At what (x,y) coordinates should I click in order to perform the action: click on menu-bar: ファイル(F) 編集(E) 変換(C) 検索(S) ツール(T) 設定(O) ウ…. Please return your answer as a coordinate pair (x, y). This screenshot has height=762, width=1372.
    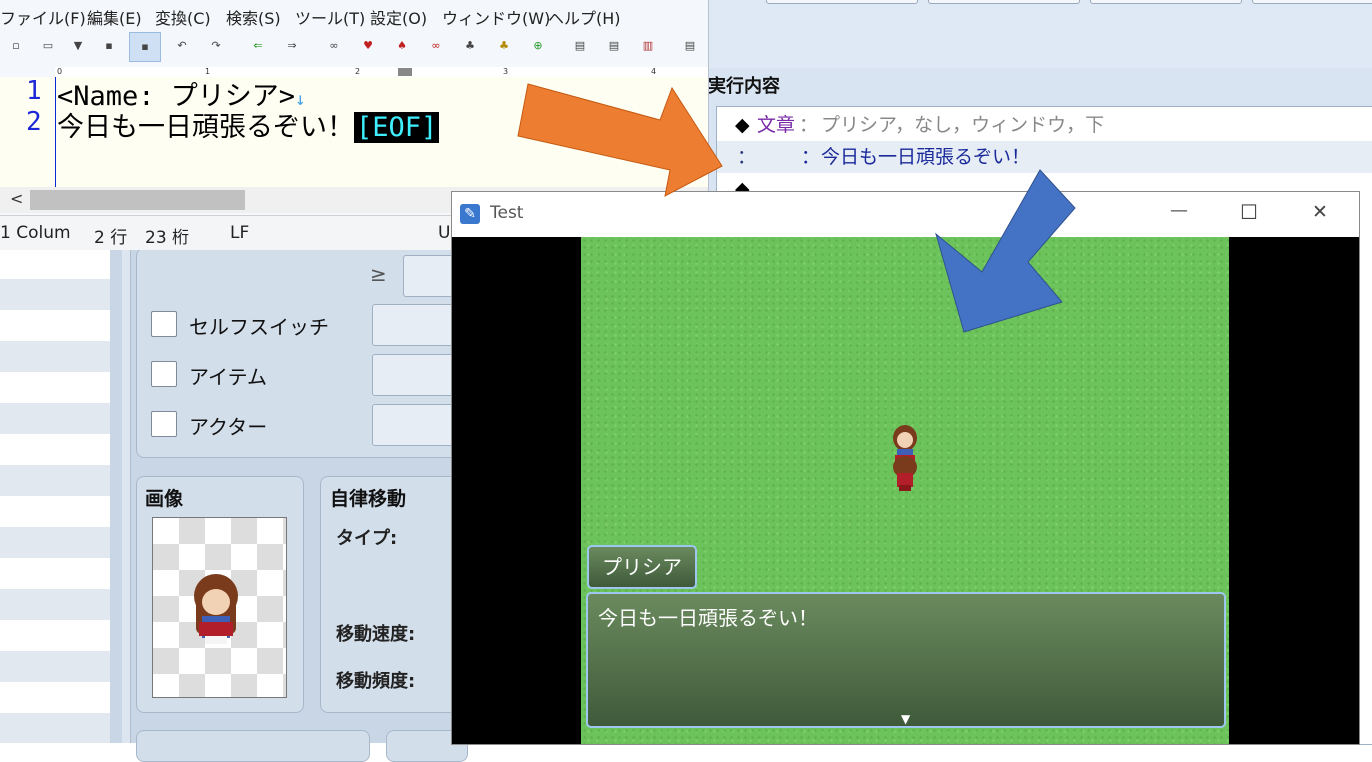
    Looking at the image, I should click on (354, 15).